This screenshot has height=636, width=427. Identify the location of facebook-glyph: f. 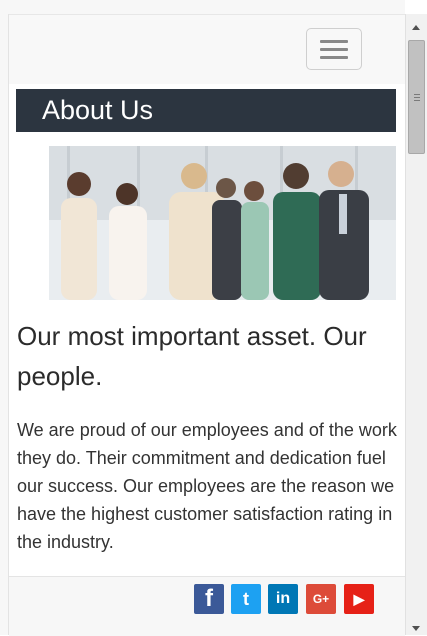
(209, 598).